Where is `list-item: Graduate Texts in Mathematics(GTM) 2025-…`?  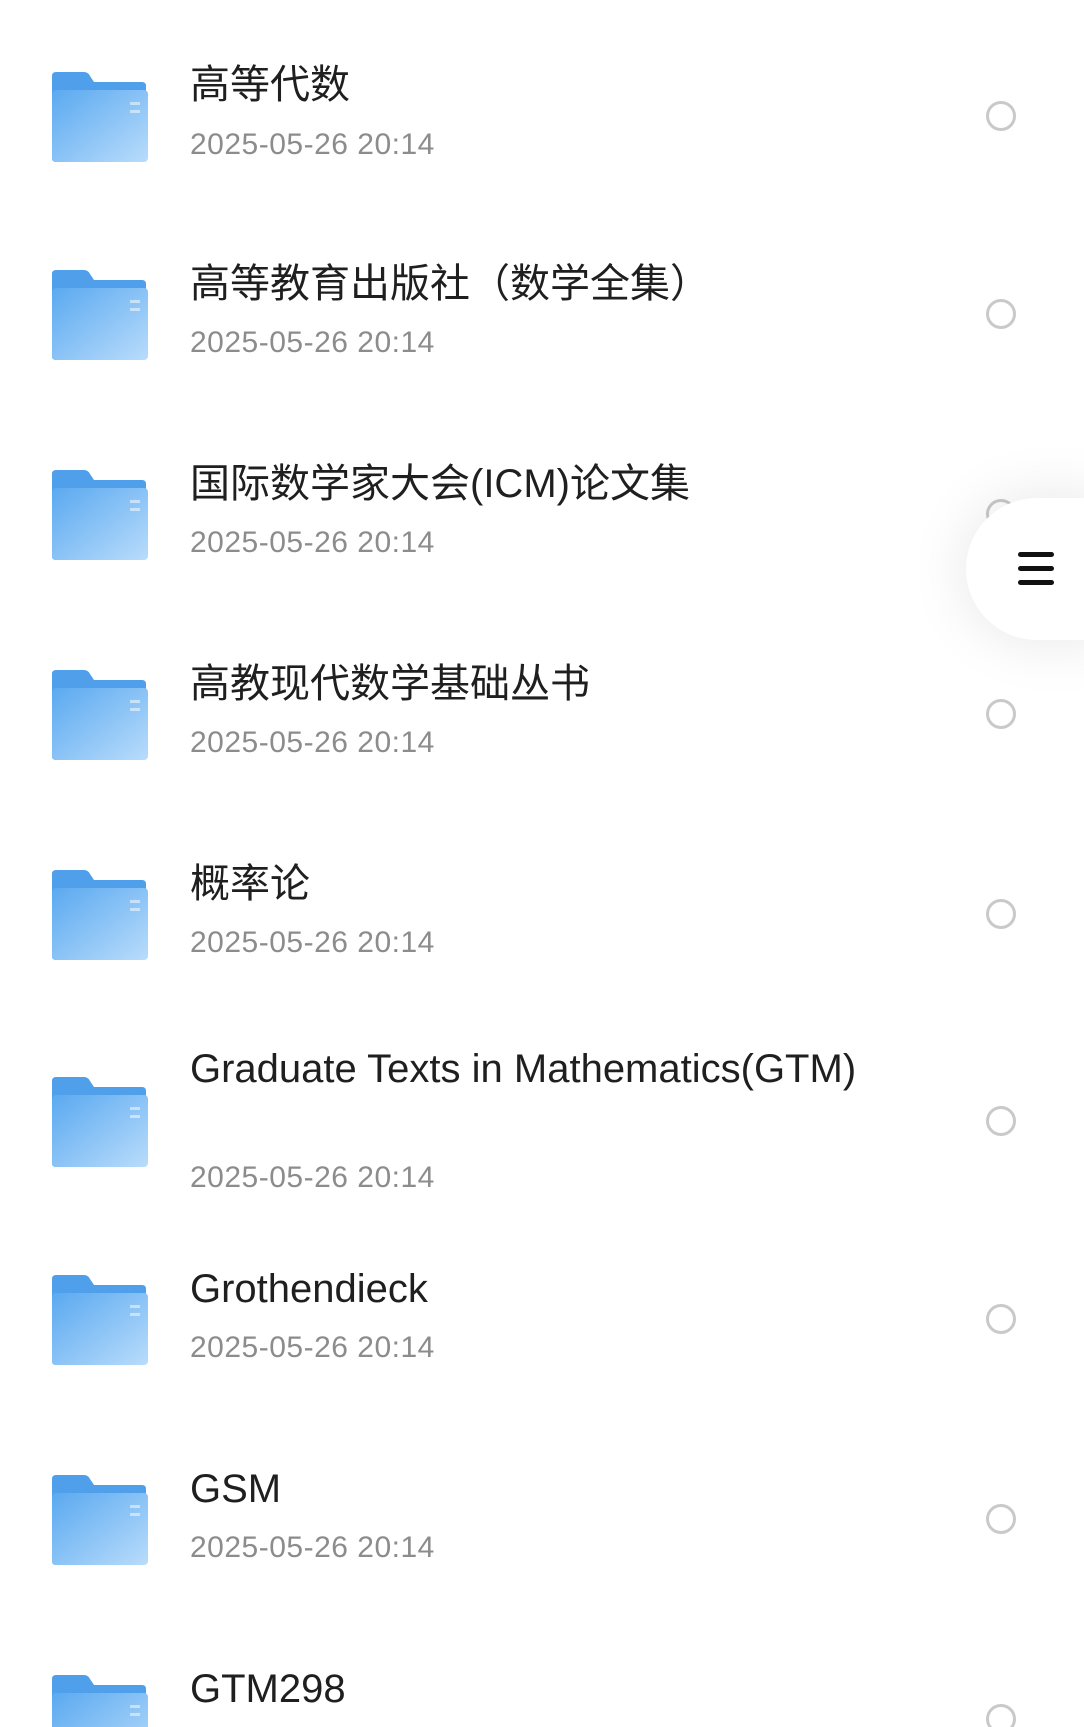
list-item: Graduate Texts in Mathematics(GTM) 2025-… is located at coordinates (542, 1130).